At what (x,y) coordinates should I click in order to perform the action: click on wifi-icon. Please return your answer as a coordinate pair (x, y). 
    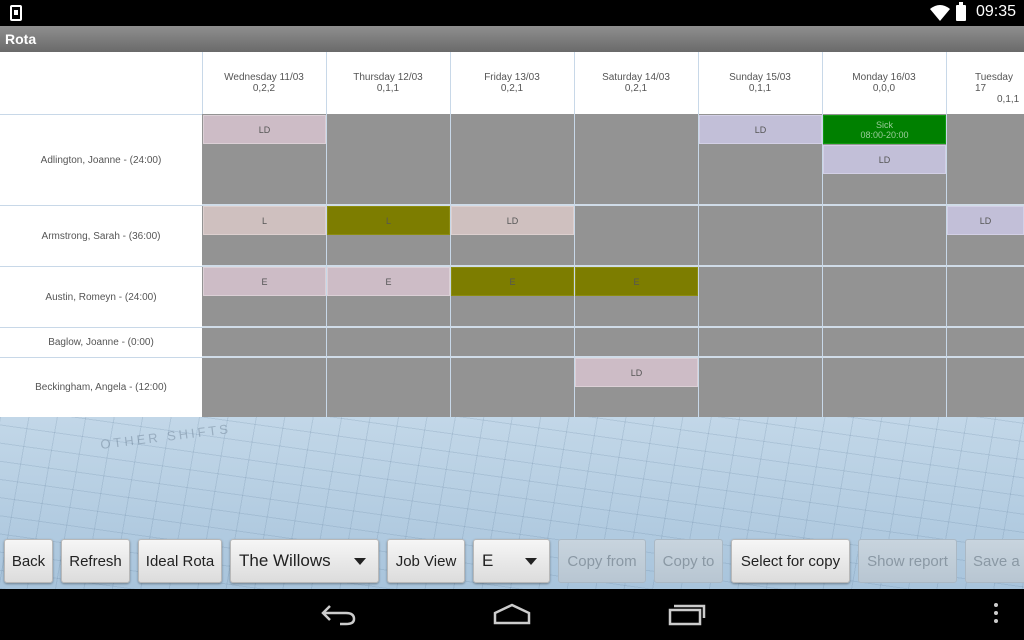
    Looking at the image, I should click on (940, 13).